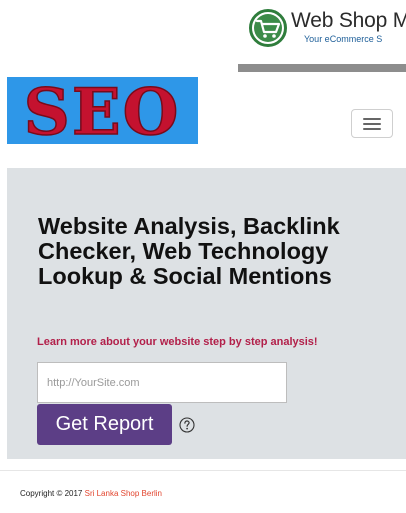  Describe the element at coordinates (343, 39) in the screenshot. I see `brand-tagline: Your eCommerce S` at that location.